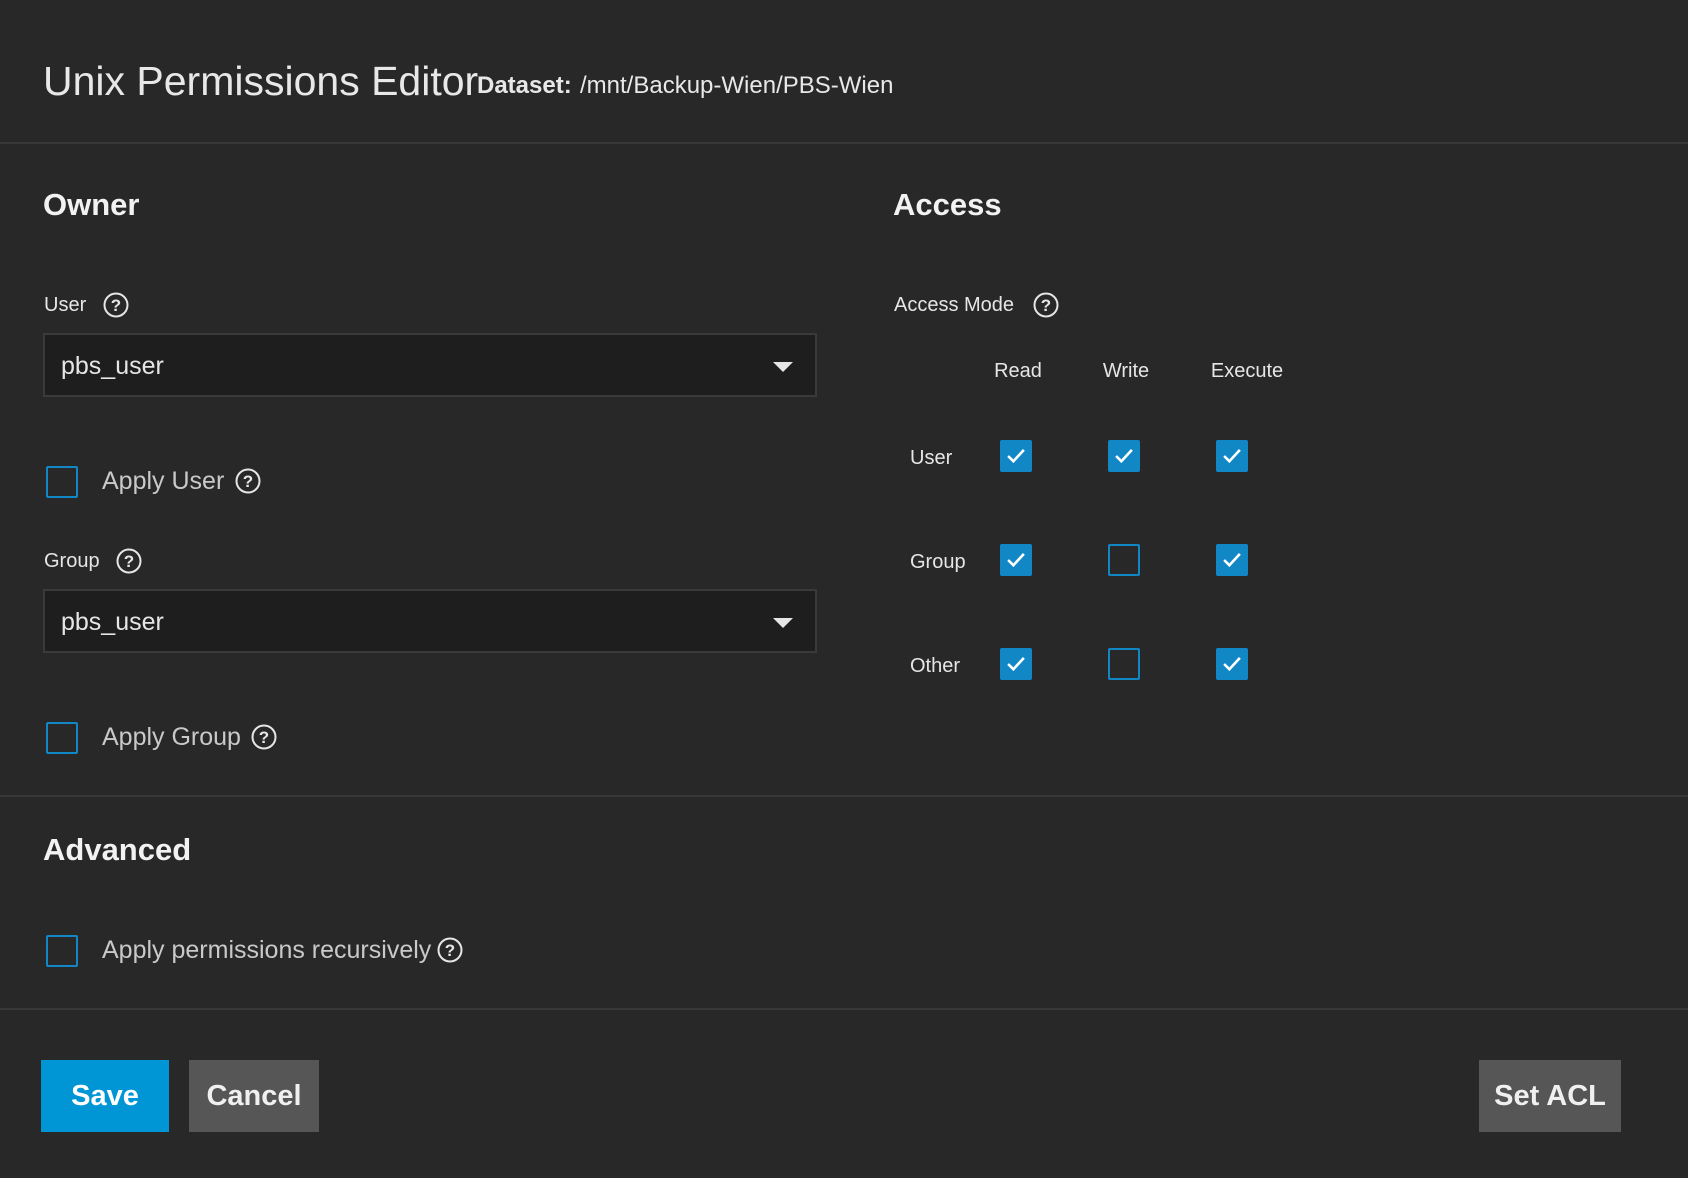  I want to click on save-button: Save, so click(105, 1096).